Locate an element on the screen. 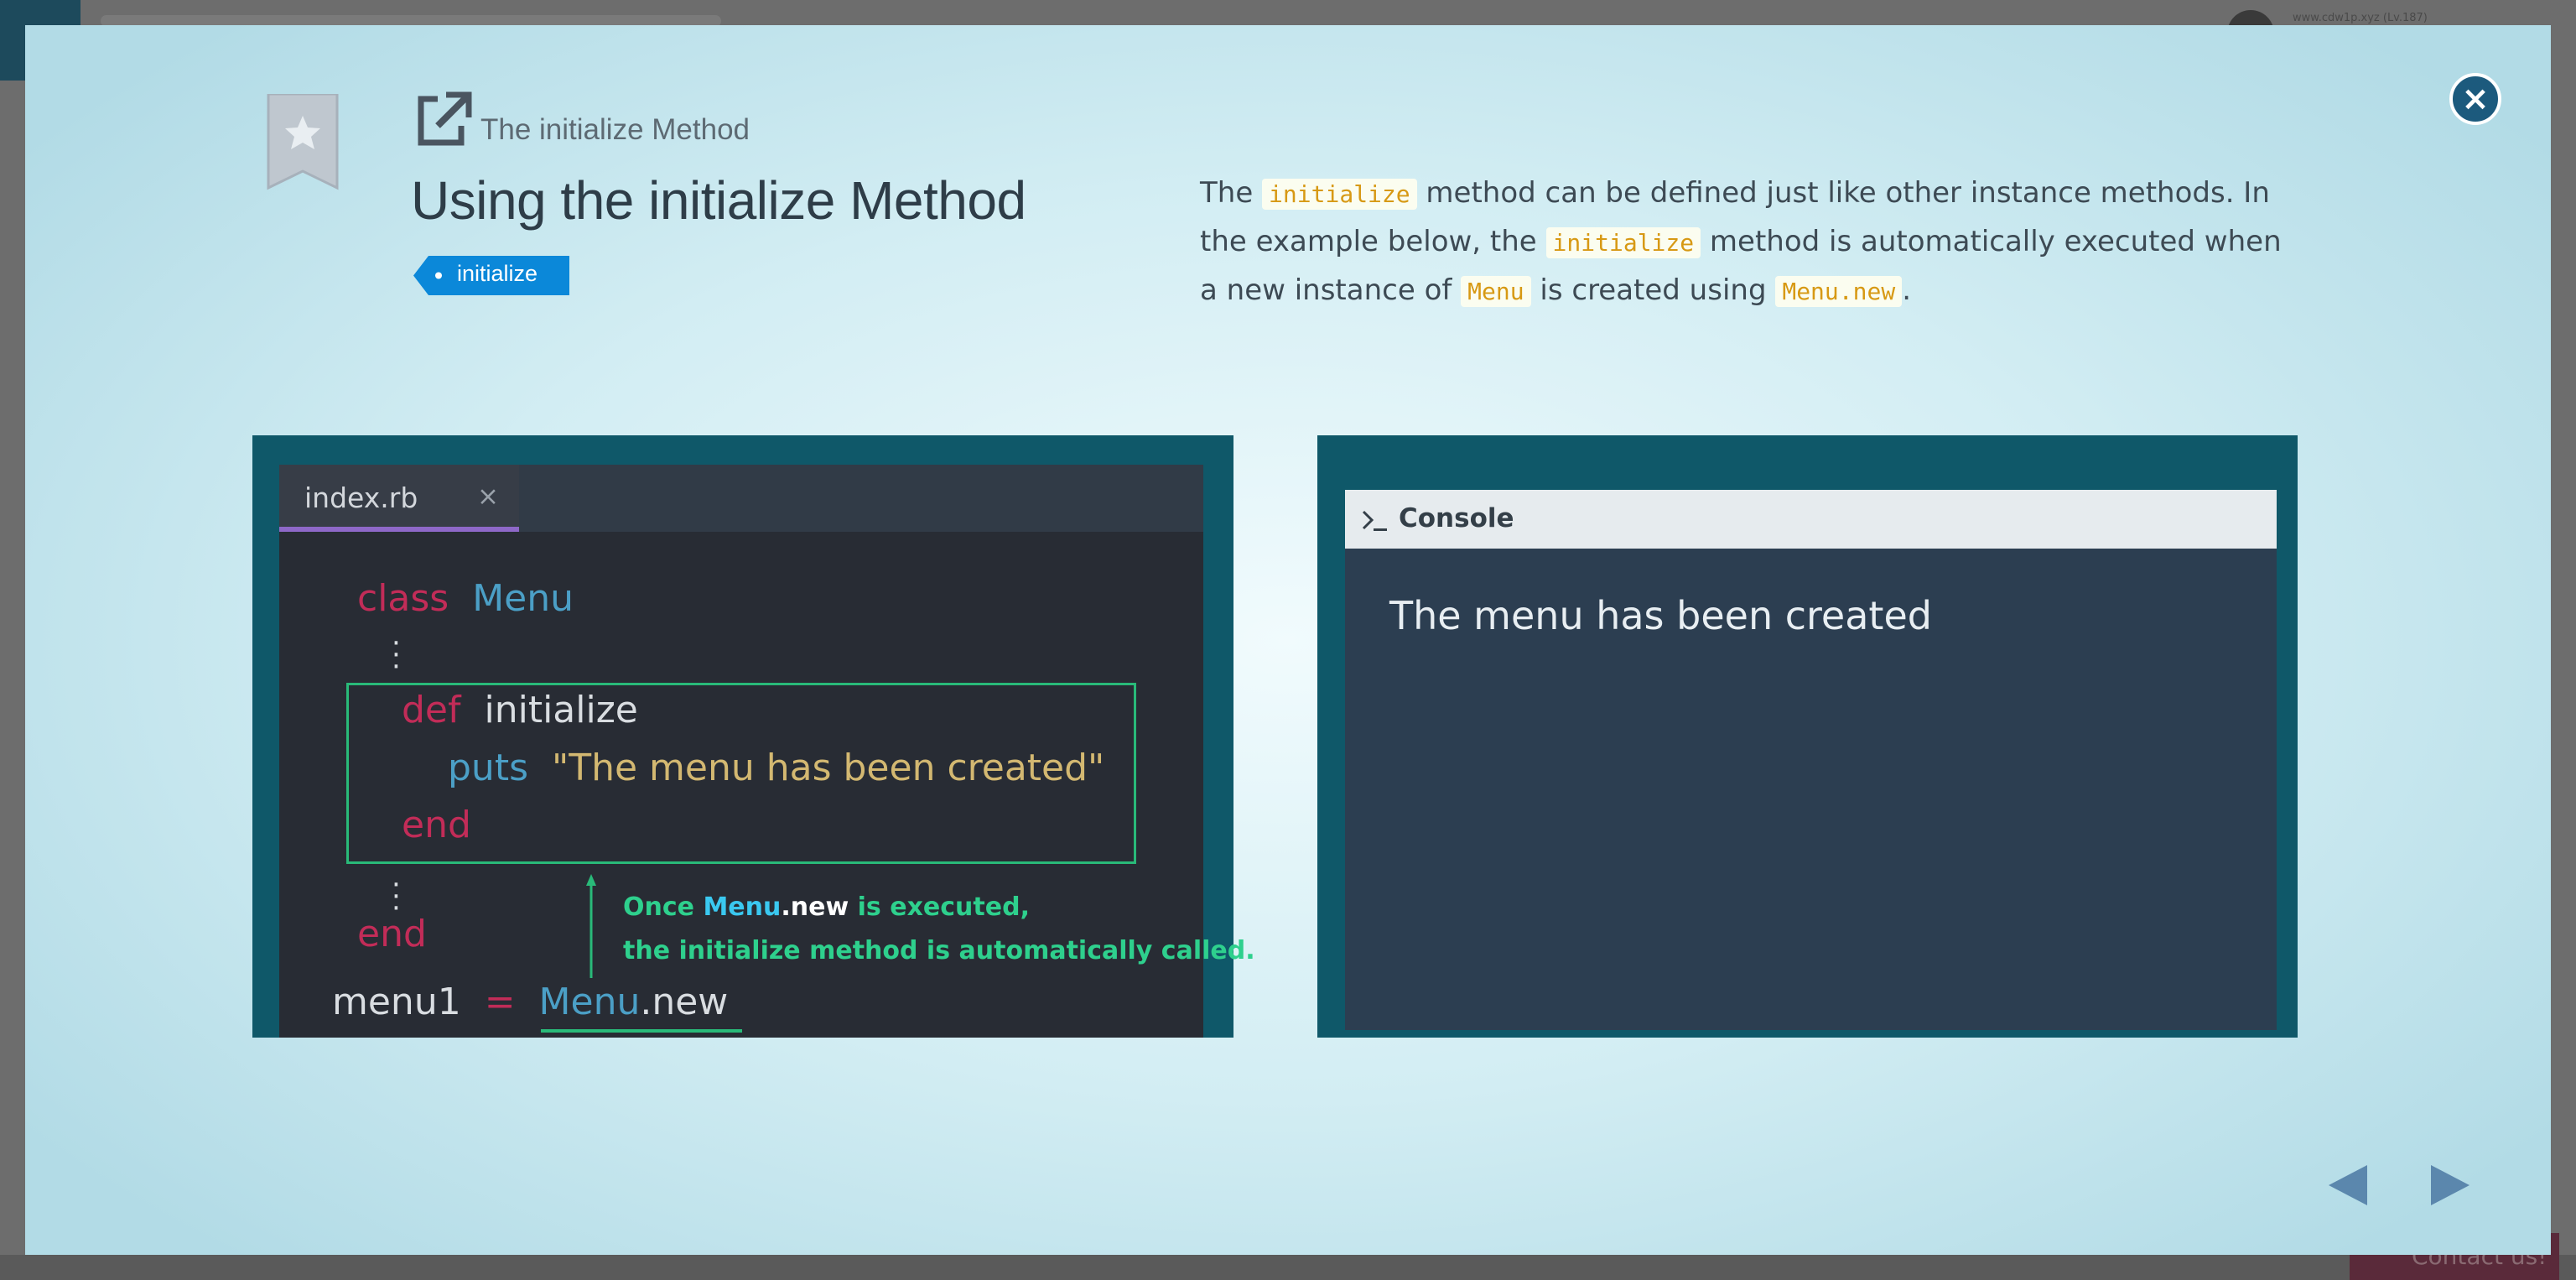 This screenshot has height=1280, width=2576. keyword-class: class is located at coordinates (403, 598).